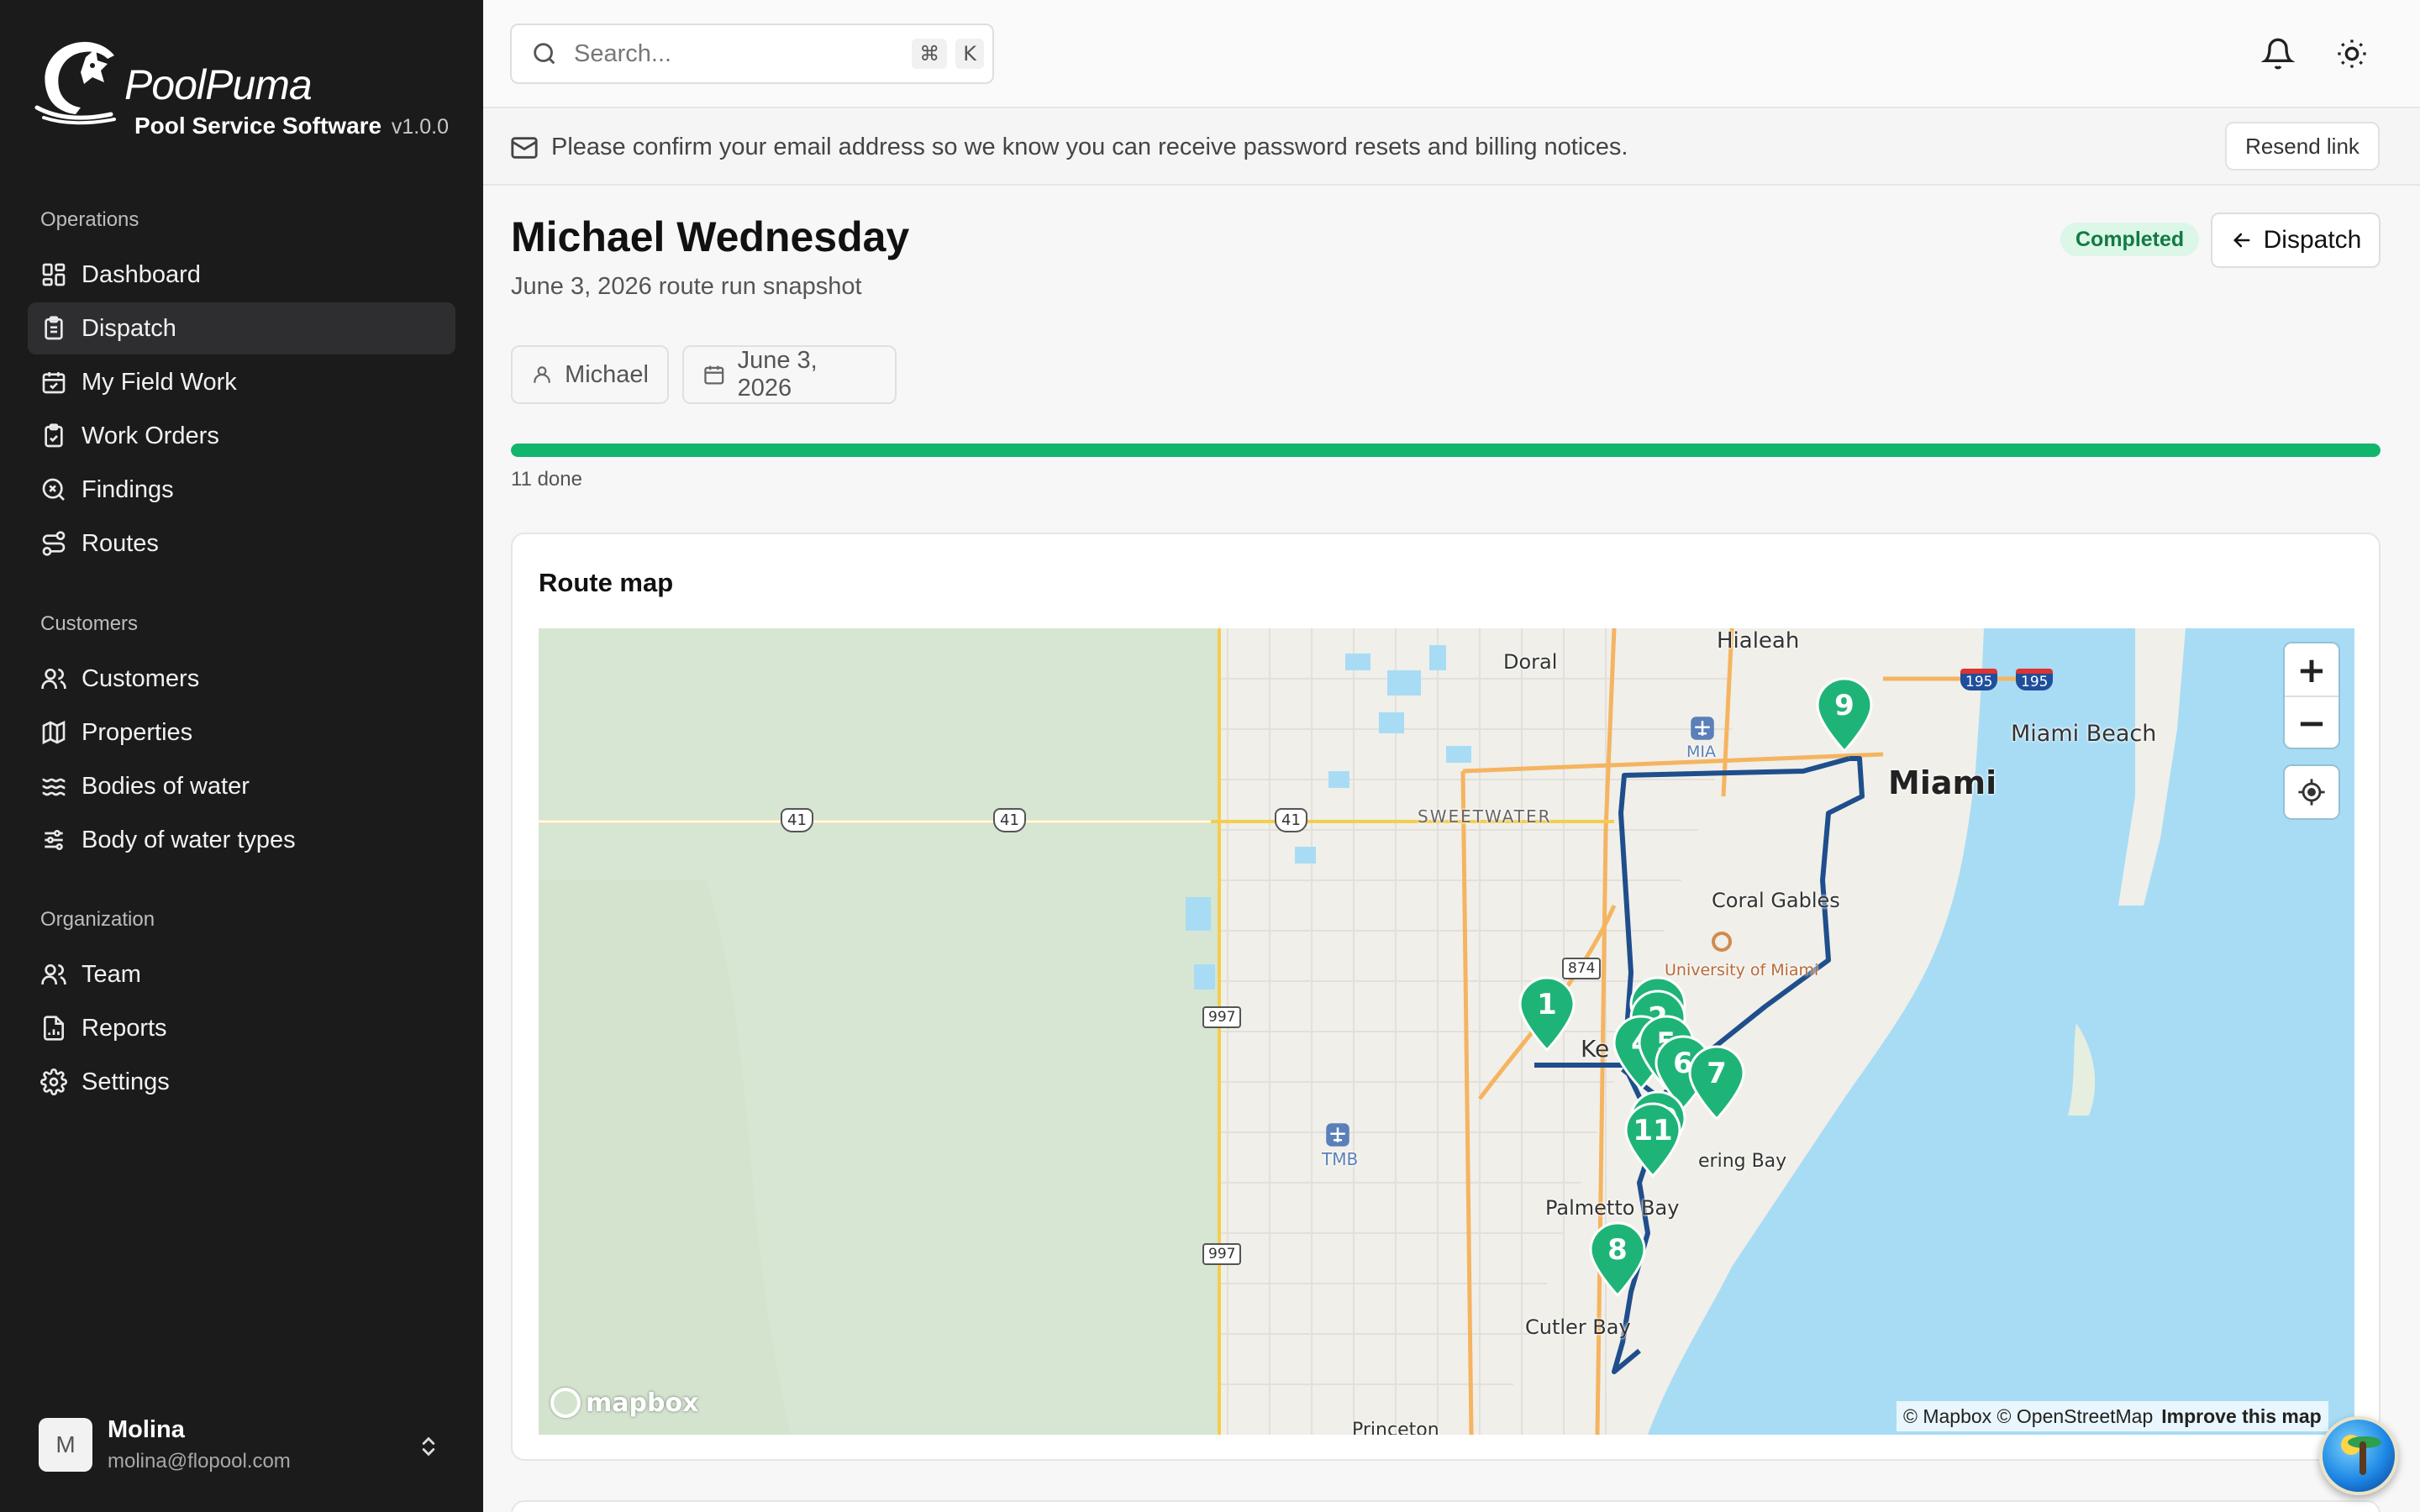  I want to click on waves-icon, so click(54, 787).